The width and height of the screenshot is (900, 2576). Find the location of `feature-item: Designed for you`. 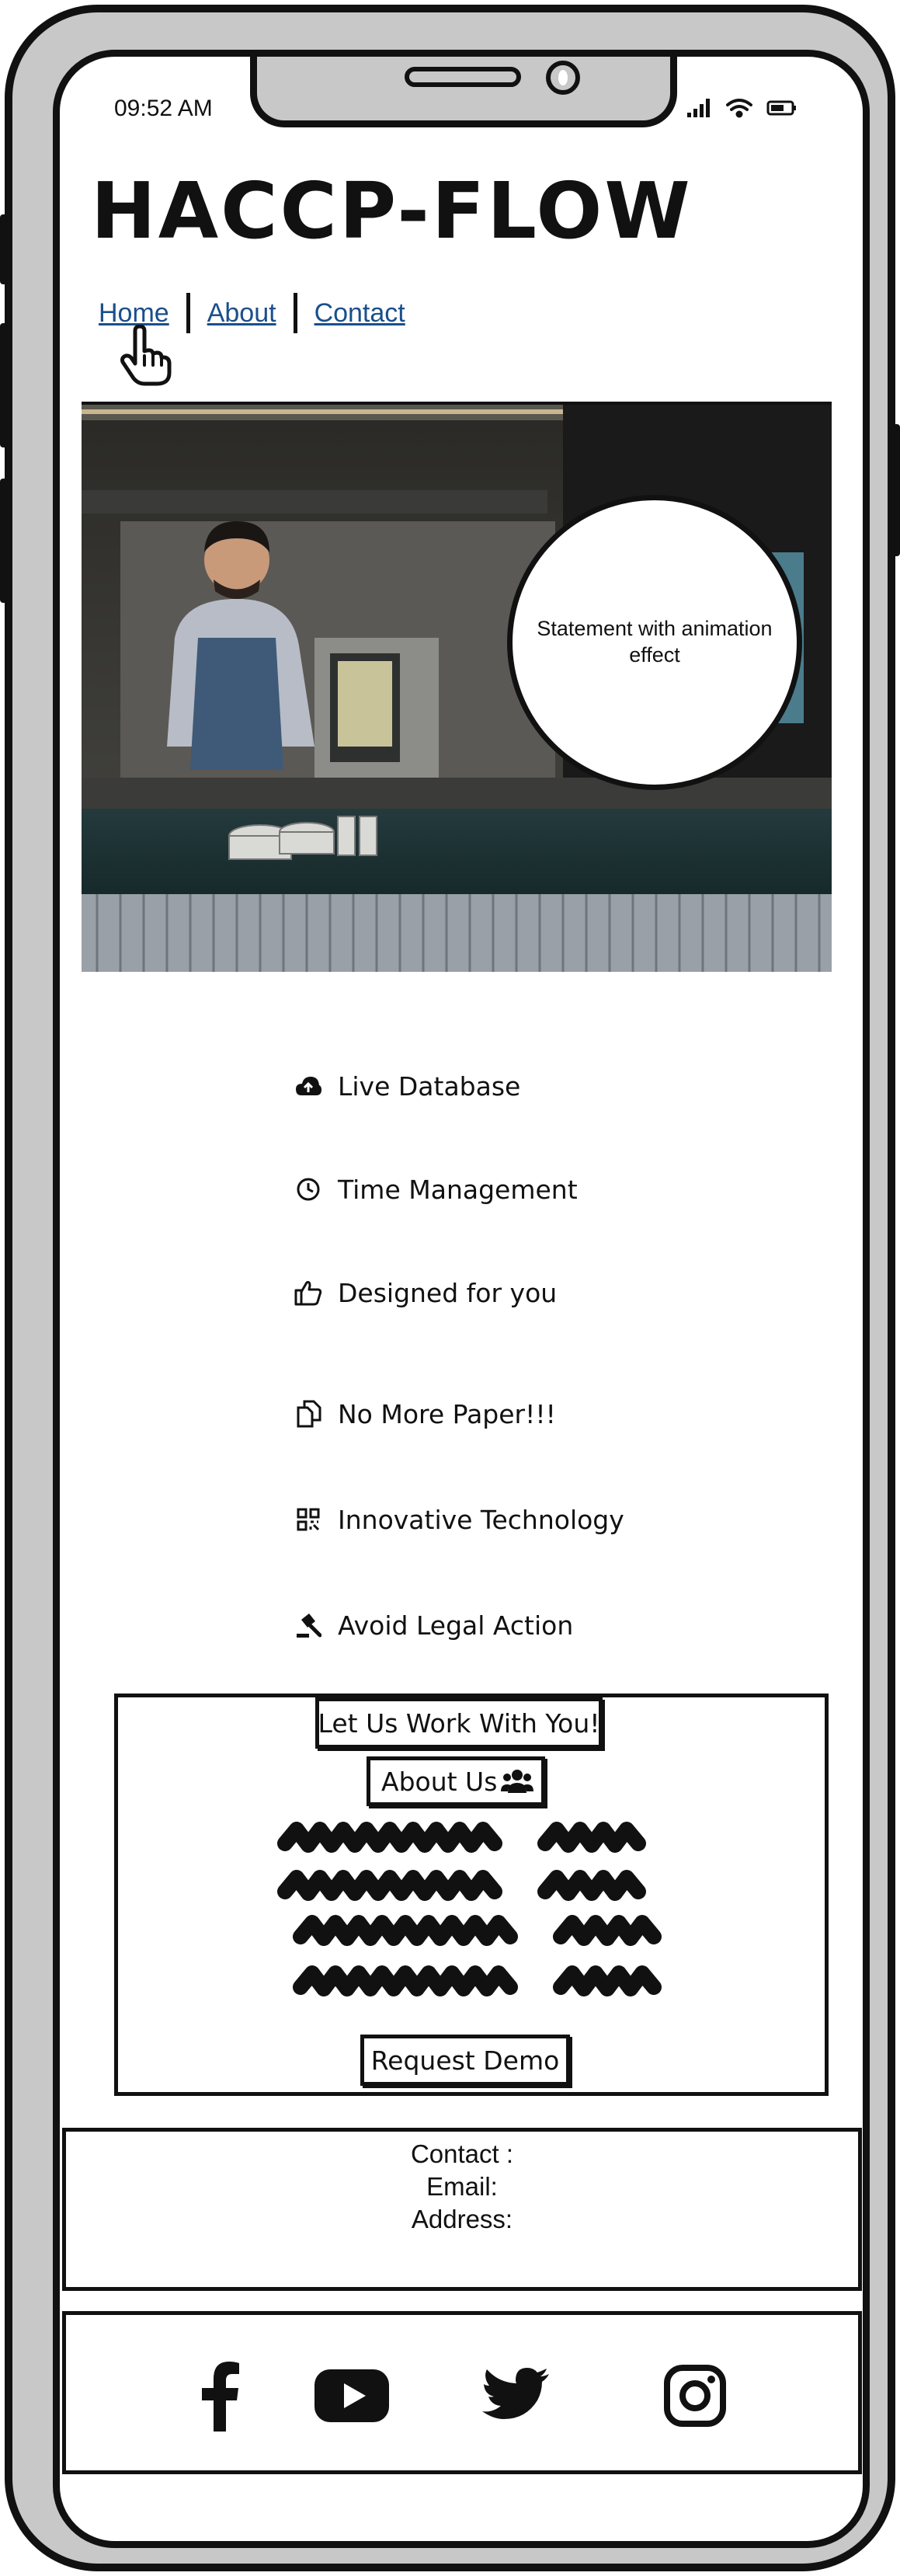

feature-item: Designed for you is located at coordinates (425, 1292).